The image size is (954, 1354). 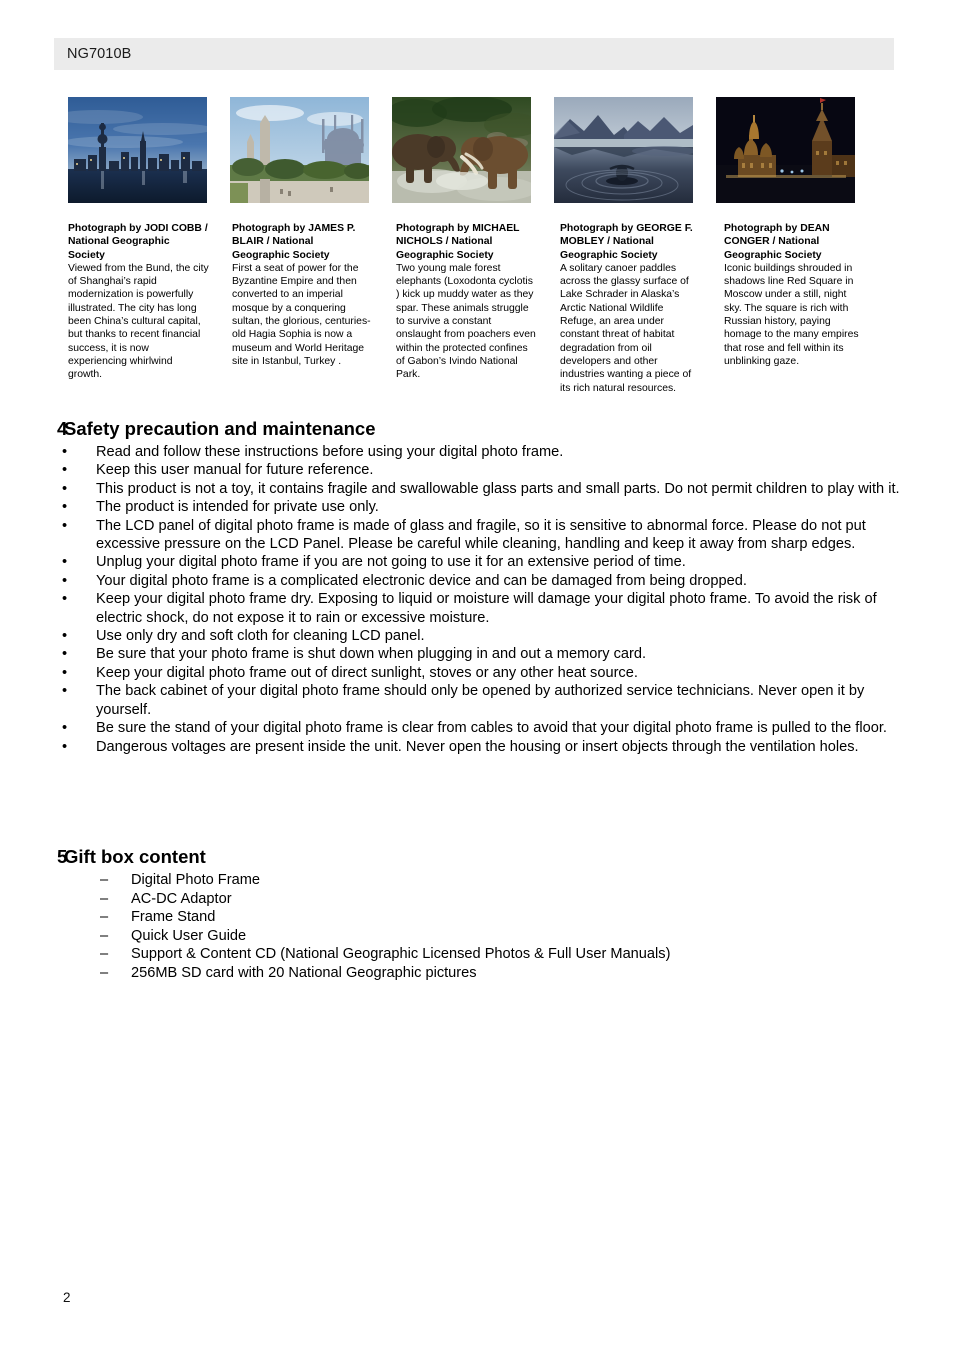 I want to click on section-title: Gift box content, so click(x=135, y=856).